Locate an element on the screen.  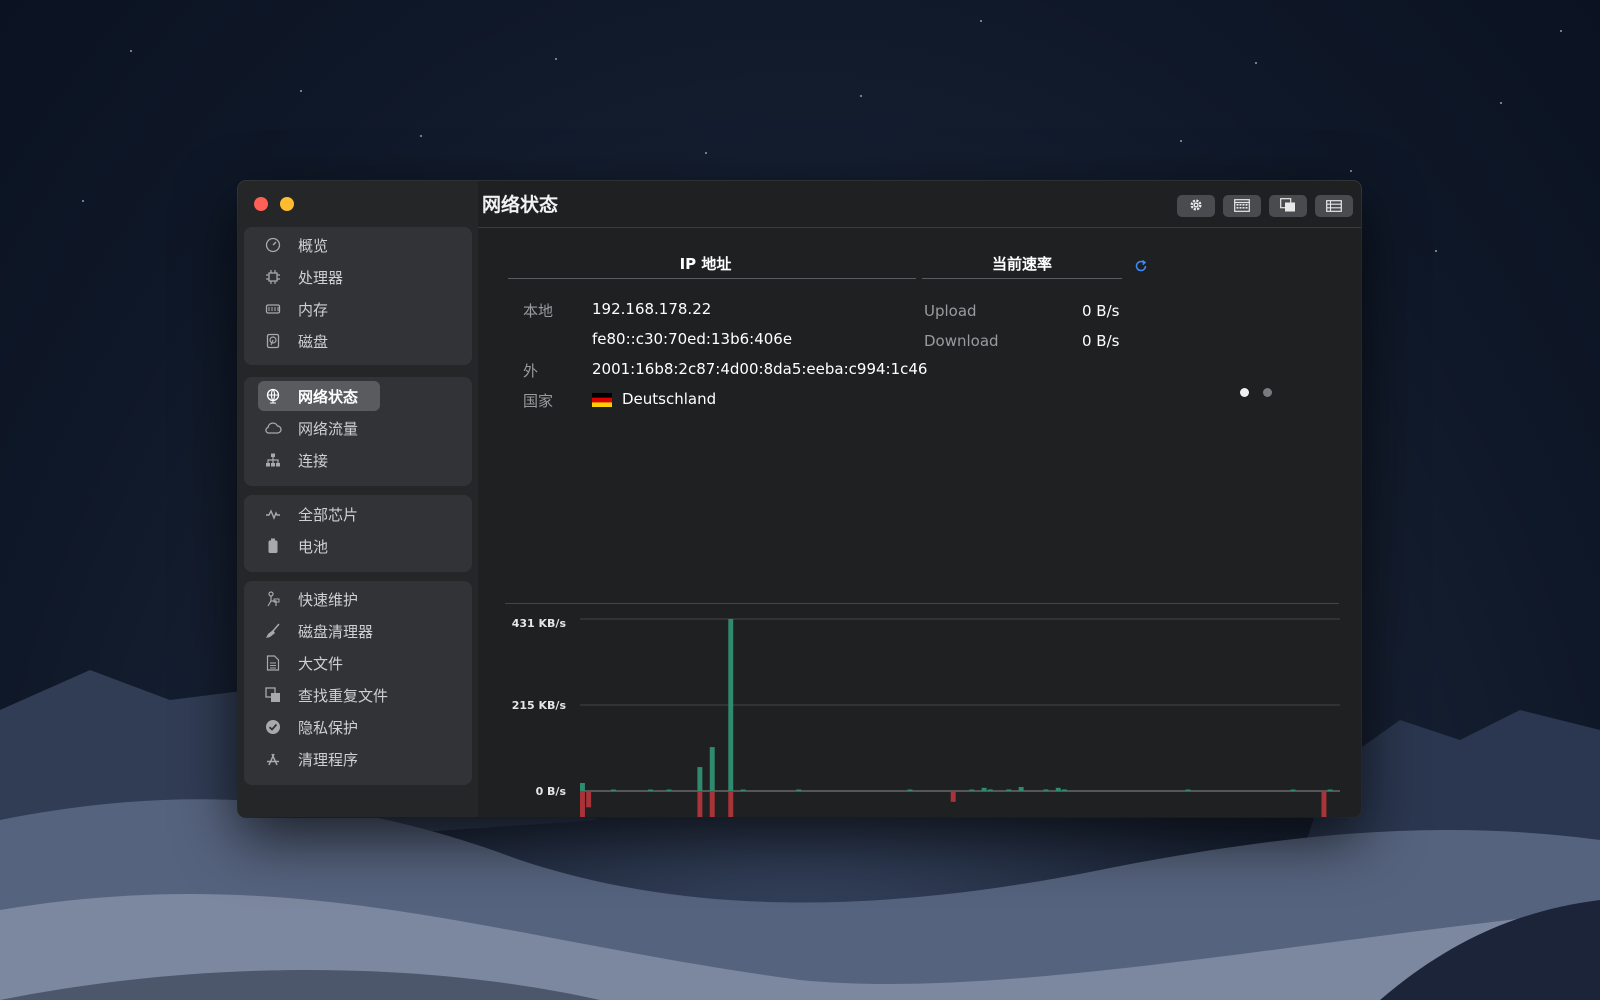
window-copy-button is located at coordinates (1288, 206).